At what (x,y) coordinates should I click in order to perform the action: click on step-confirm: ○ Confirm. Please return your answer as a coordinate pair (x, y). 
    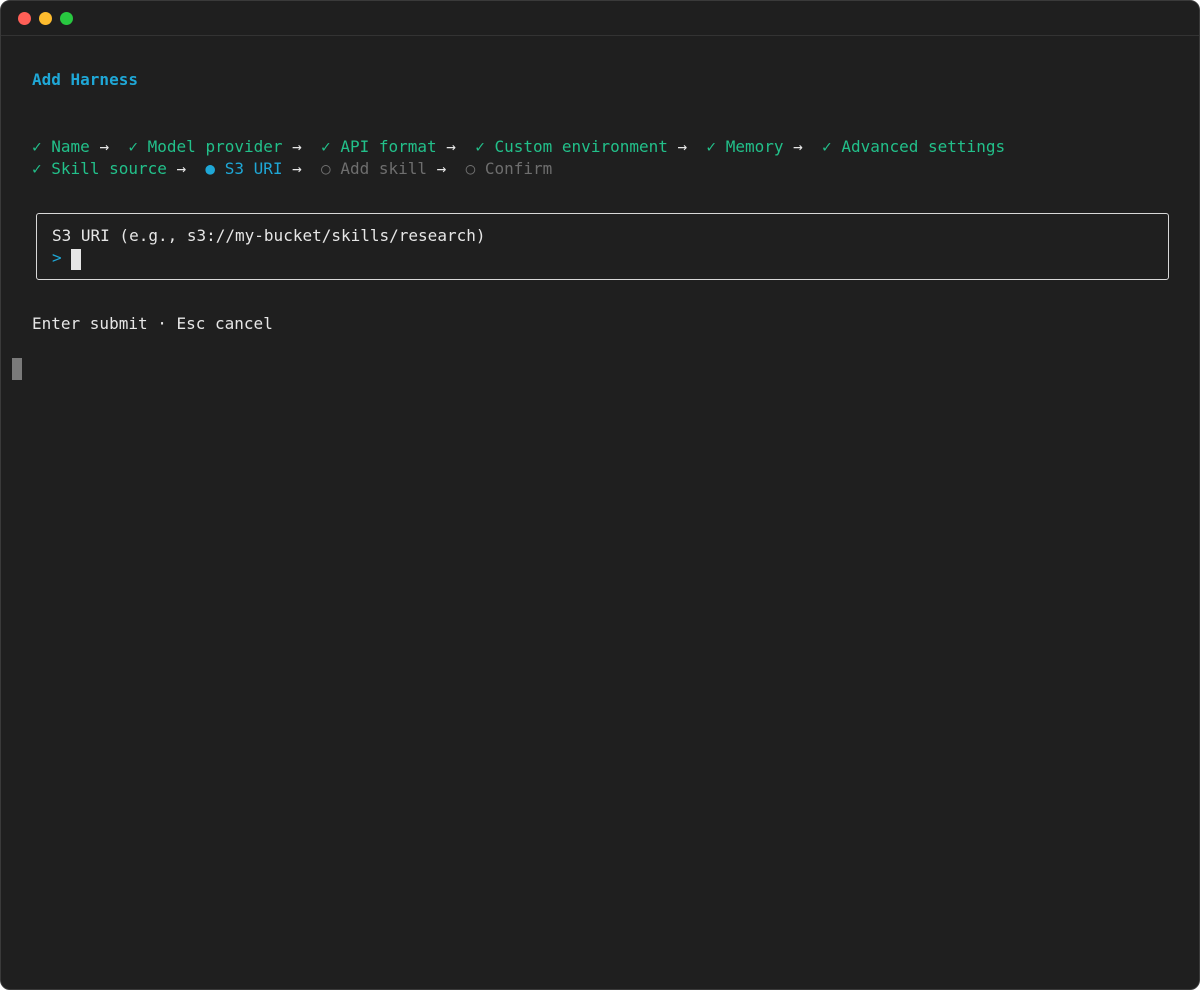
    Looking at the image, I should click on (509, 168).